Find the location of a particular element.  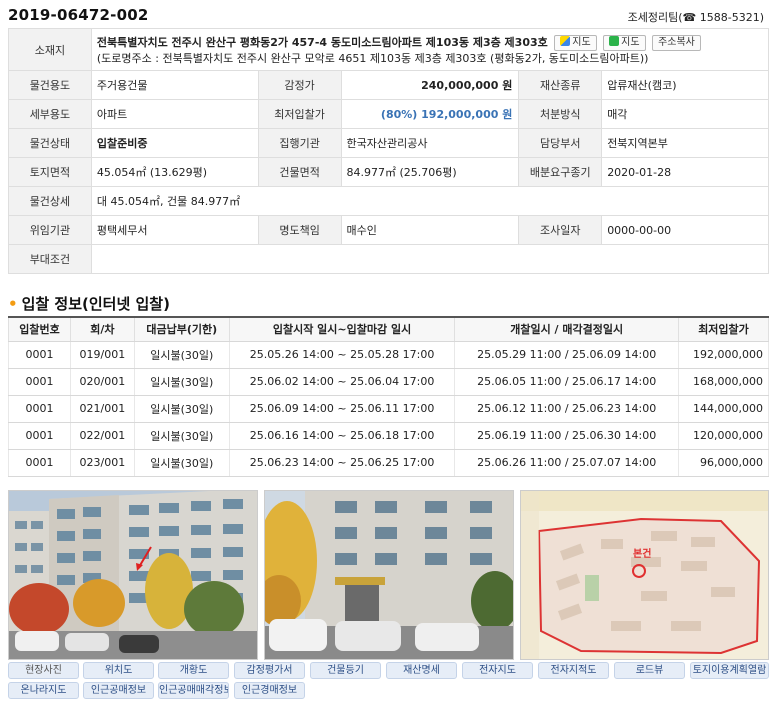

bid-section-title: • 입찰 정보(인터넷 입찰) is located at coordinates (89, 303).